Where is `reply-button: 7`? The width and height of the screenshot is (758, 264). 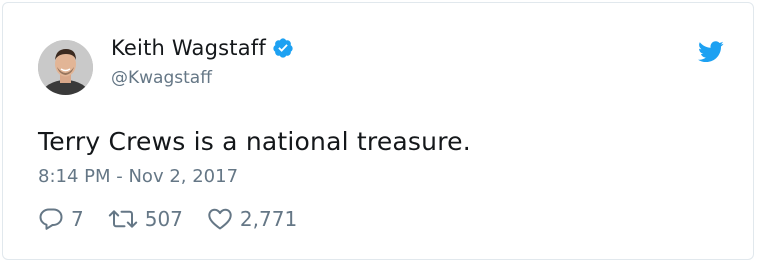
reply-button: 7 is located at coordinates (61, 219).